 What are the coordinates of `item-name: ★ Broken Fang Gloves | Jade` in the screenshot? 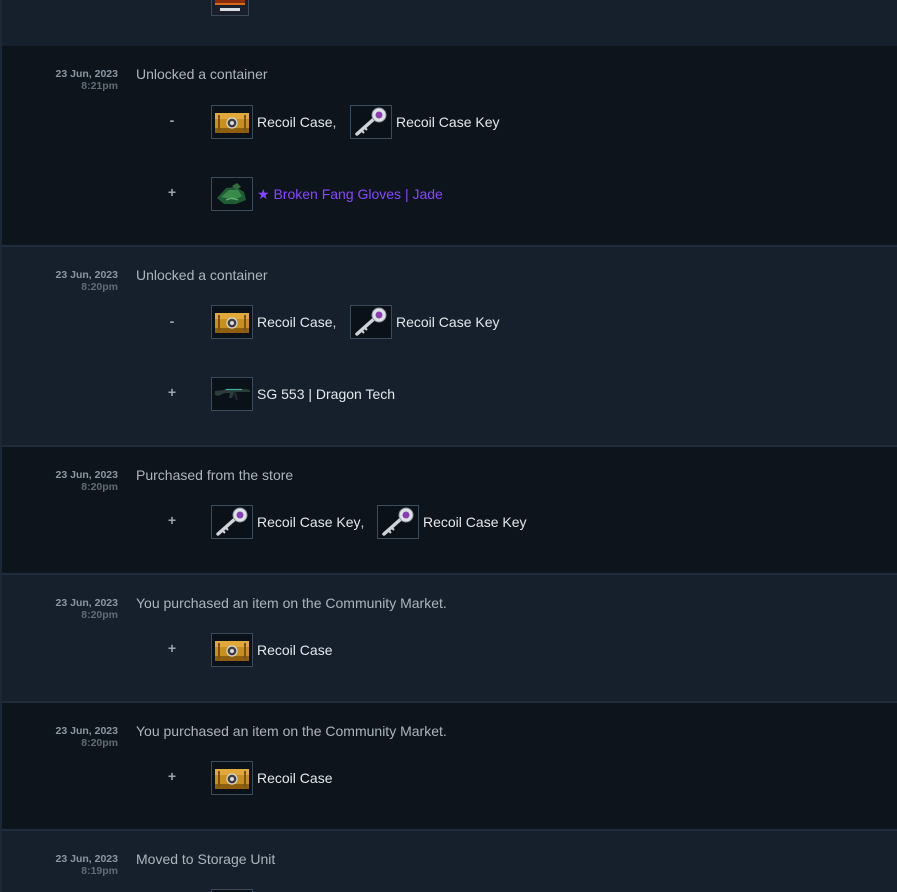 It's located at (350, 193).